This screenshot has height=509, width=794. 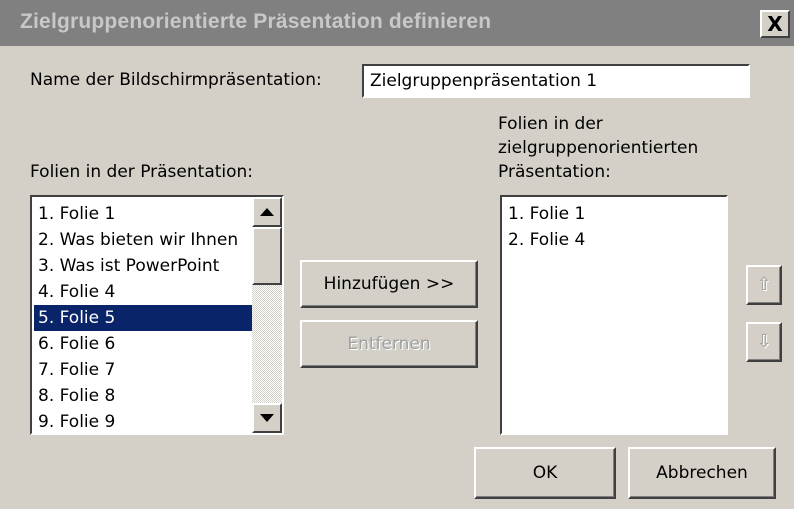 What do you see at coordinates (143, 370) in the screenshot?
I see `list-item: 7. Folie 7` at bounding box center [143, 370].